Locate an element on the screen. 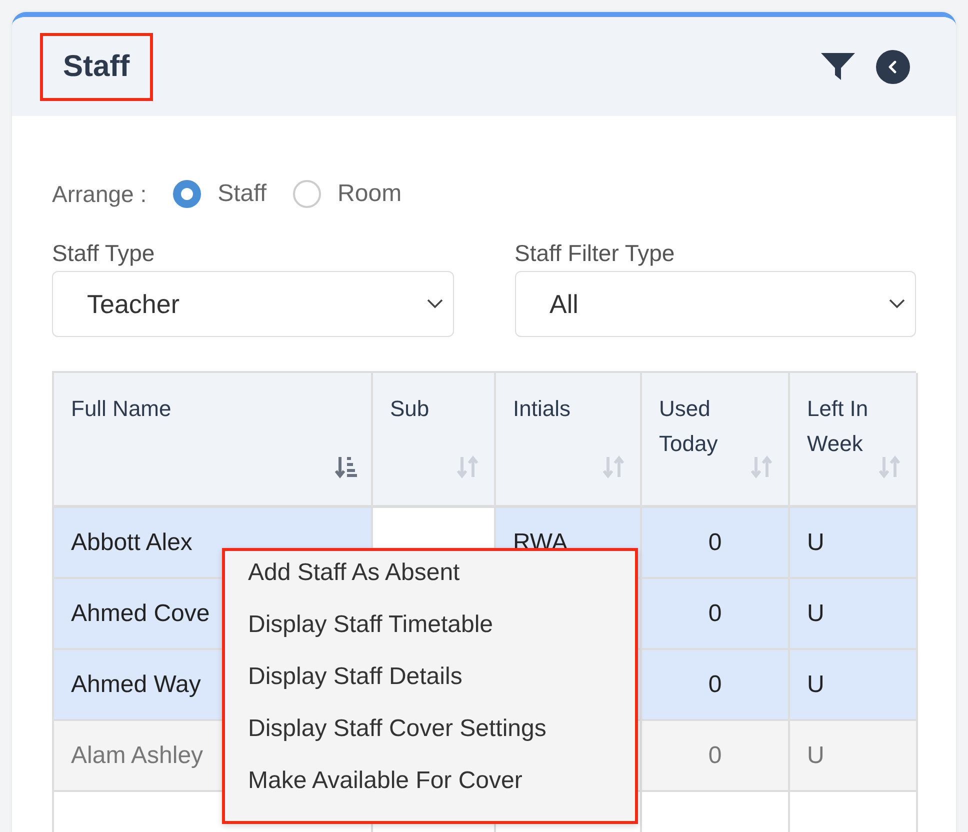 This screenshot has height=832, width=968. filter-label: Staff Type is located at coordinates (104, 253).